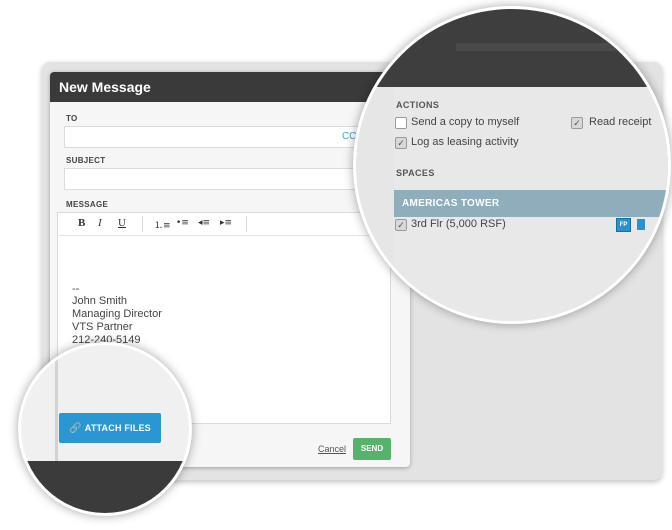 The width and height of the screenshot is (672, 530). Describe the element at coordinates (75, 428) in the screenshot. I see `paperclip-icon: 🔗` at that location.